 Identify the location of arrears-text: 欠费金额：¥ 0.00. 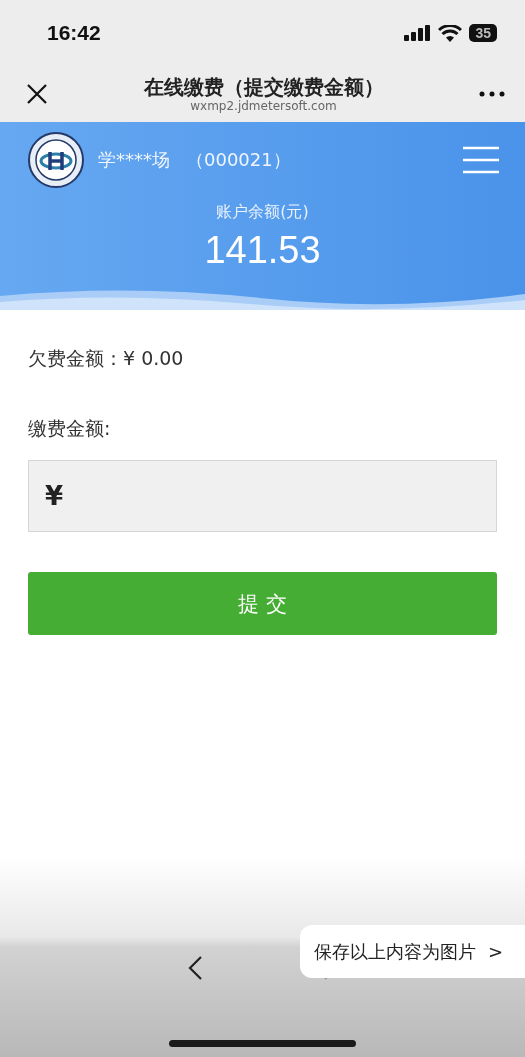
(106, 358).